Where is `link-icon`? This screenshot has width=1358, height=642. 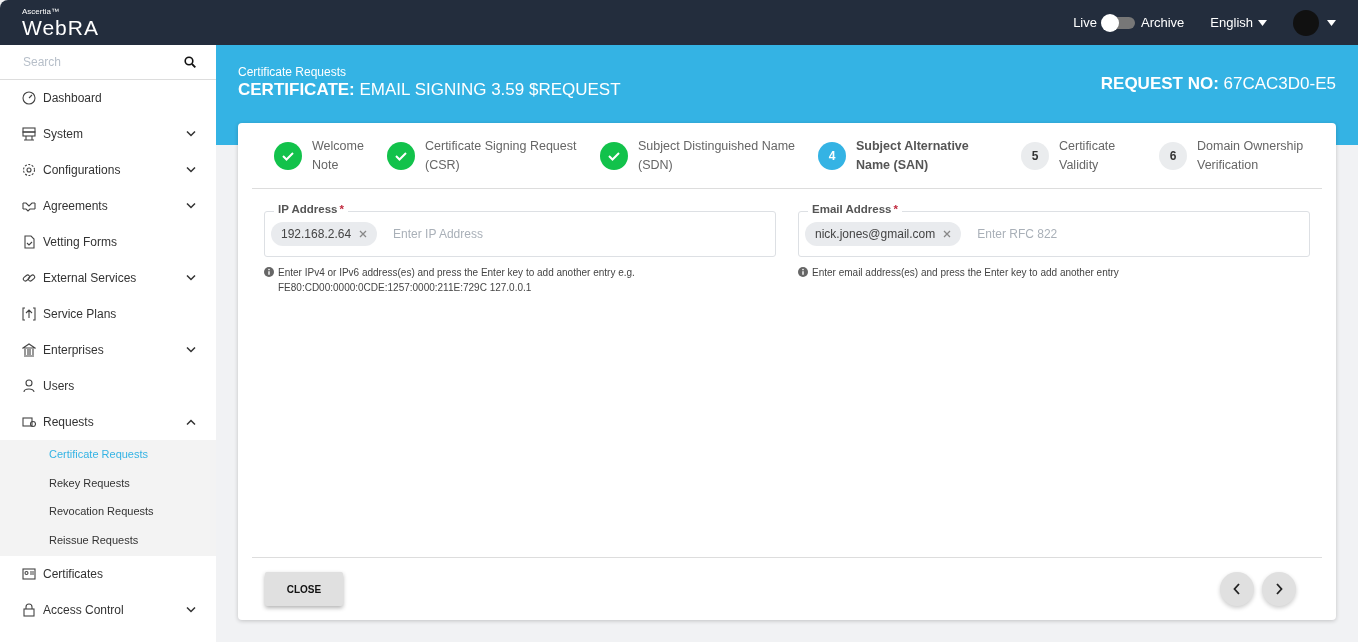 link-icon is located at coordinates (29, 278).